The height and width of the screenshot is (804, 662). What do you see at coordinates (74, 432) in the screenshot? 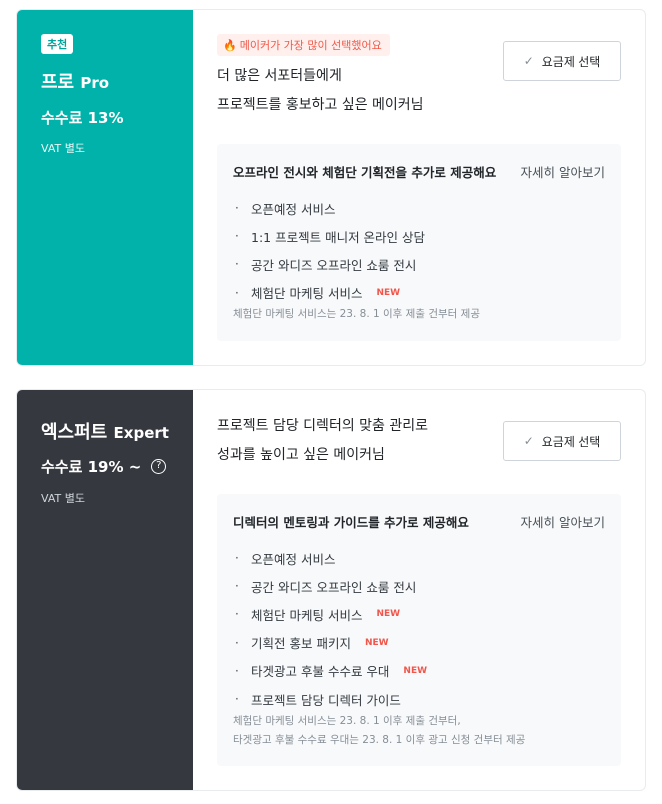
I see `plan-name-ko: 엑스퍼트` at bounding box center [74, 432].